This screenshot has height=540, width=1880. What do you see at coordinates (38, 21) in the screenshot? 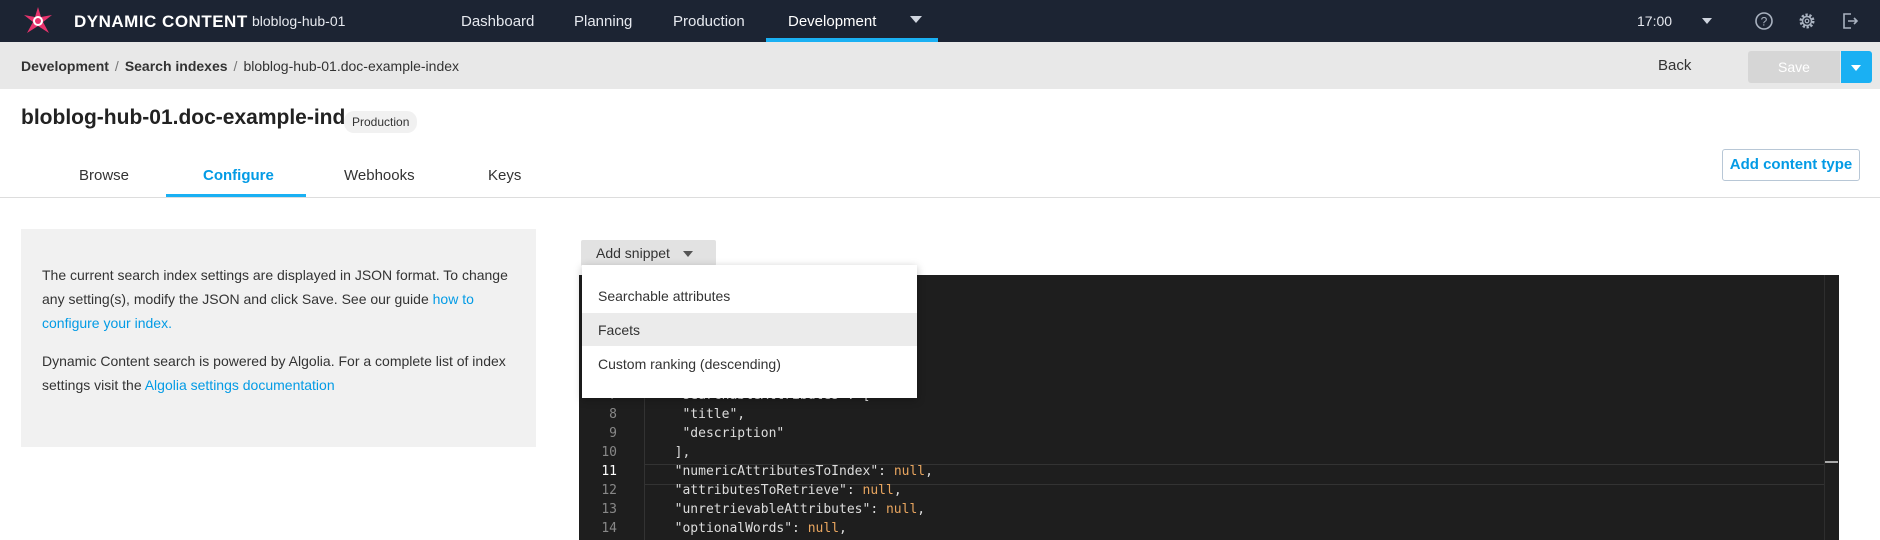
I see `dynamic-content-logo-icon` at bounding box center [38, 21].